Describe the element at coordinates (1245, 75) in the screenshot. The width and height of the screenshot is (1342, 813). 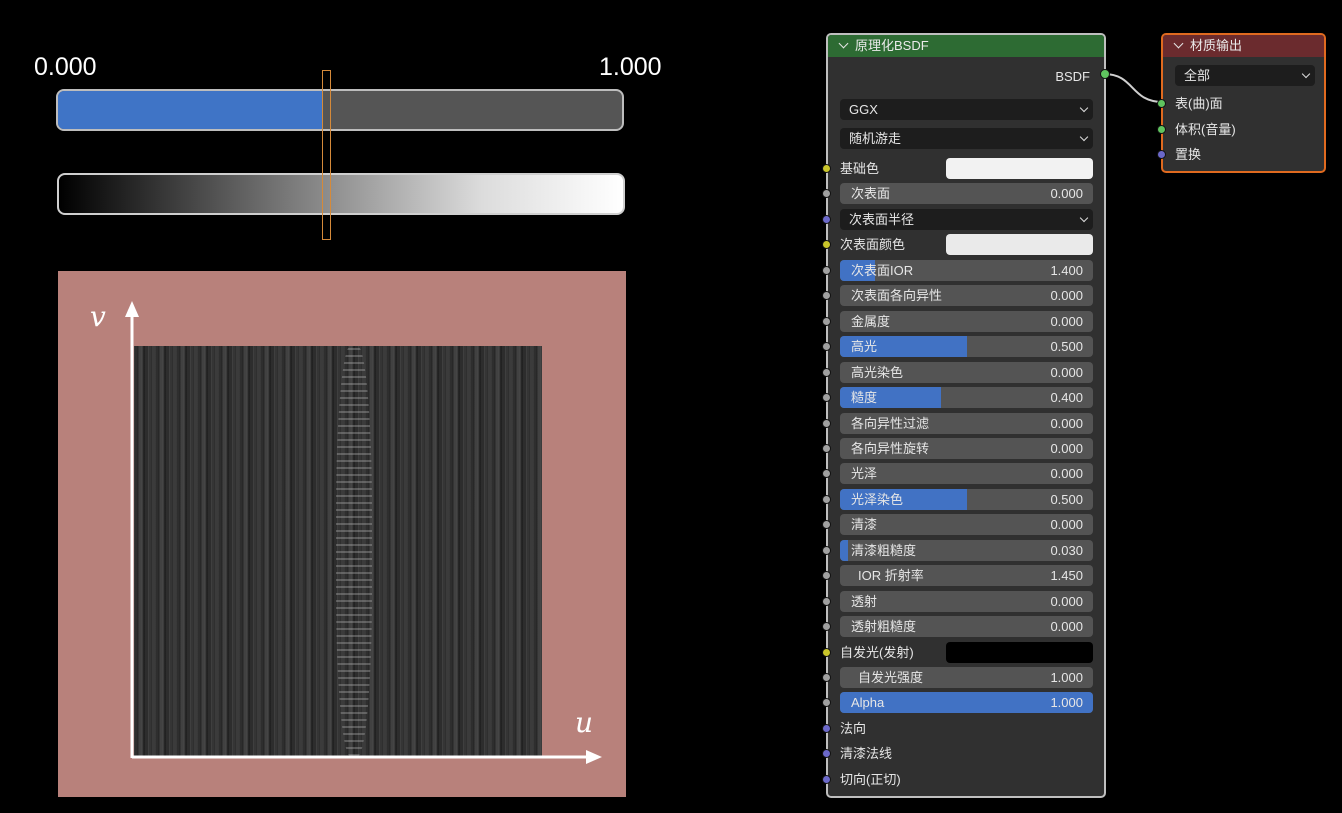
I see `output-target-dropdown: 全部` at that location.